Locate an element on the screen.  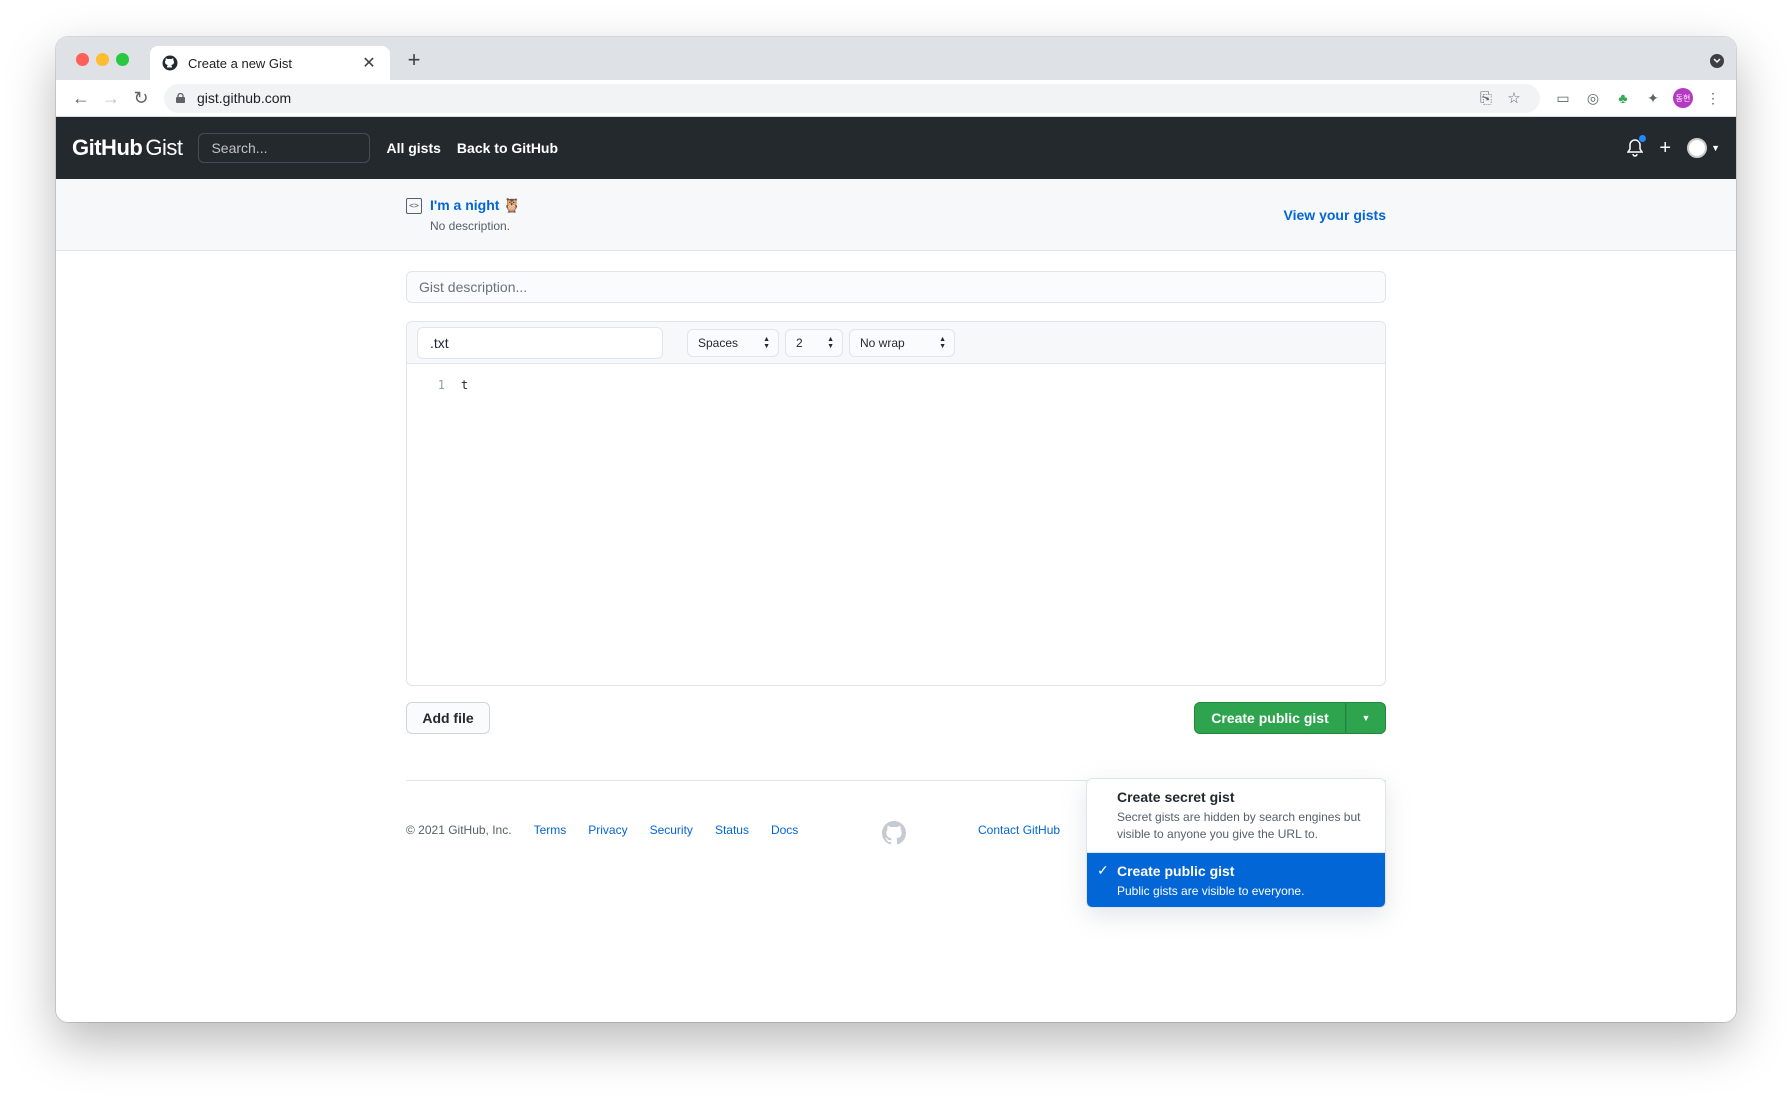
github-favicon-icon is located at coordinates (170, 63).